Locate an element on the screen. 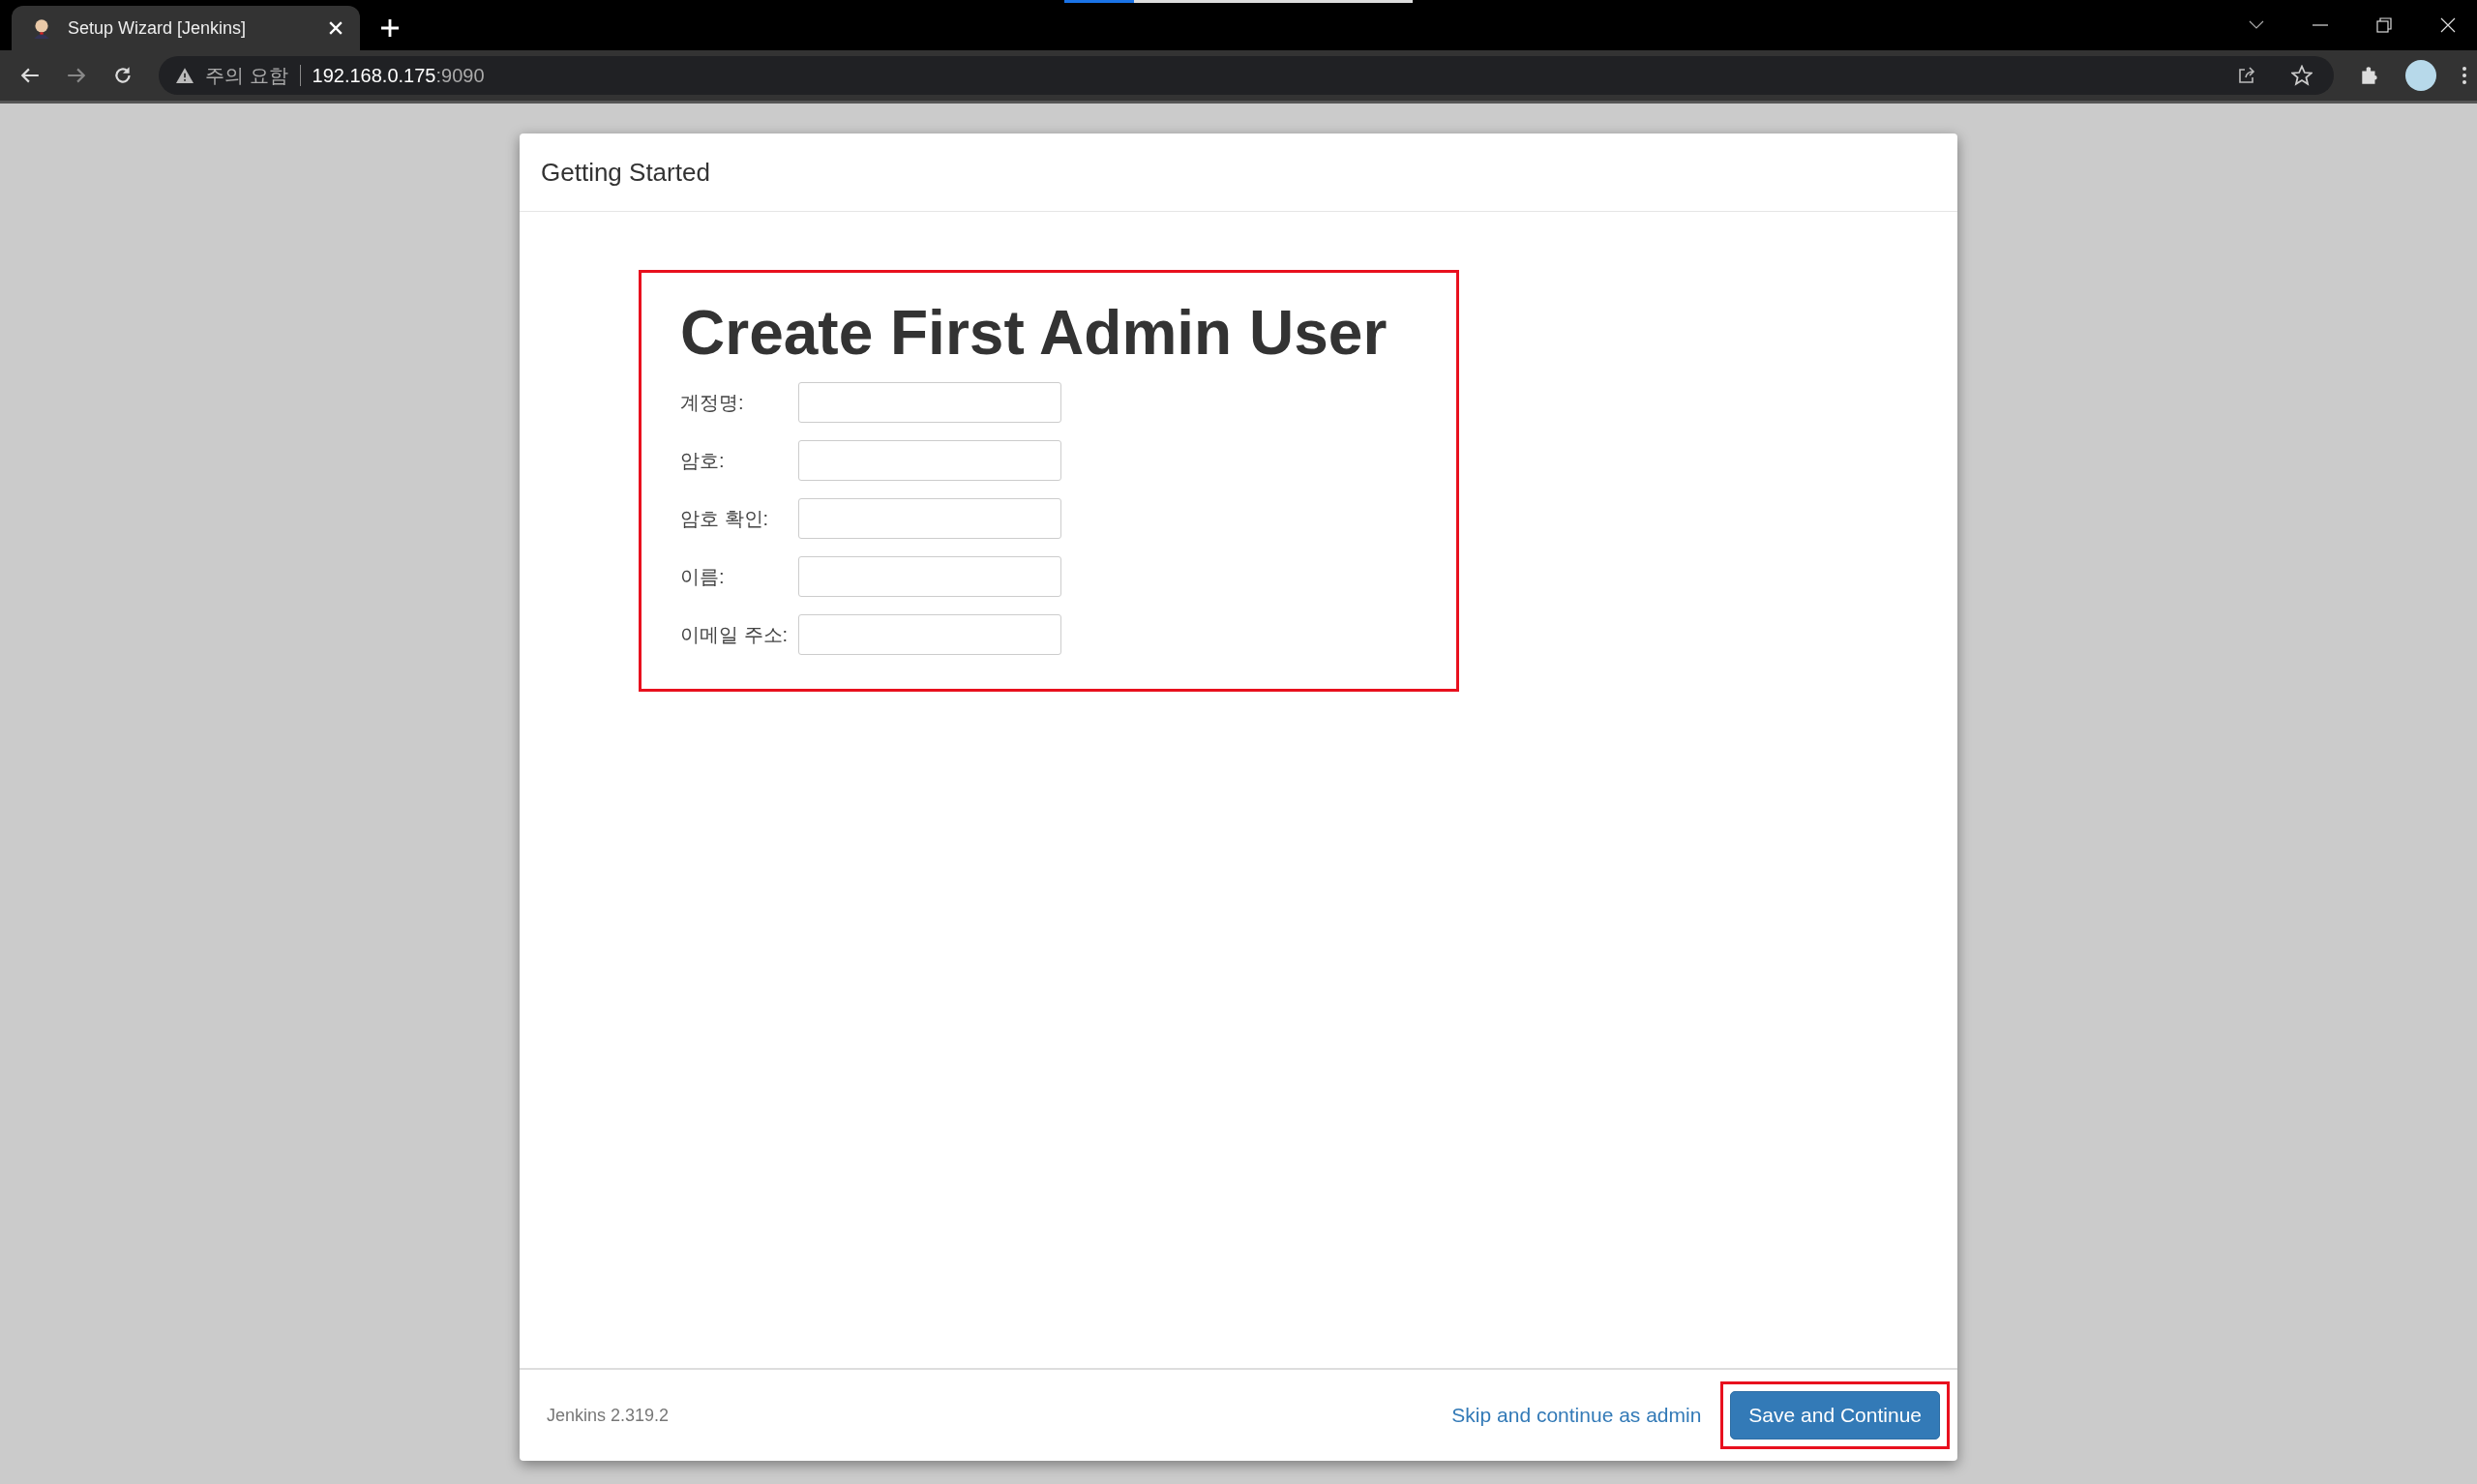 The height and width of the screenshot is (1484, 2477). address-bar: 주의 요함 192.168.0.175:9090 is located at coordinates (1246, 75).